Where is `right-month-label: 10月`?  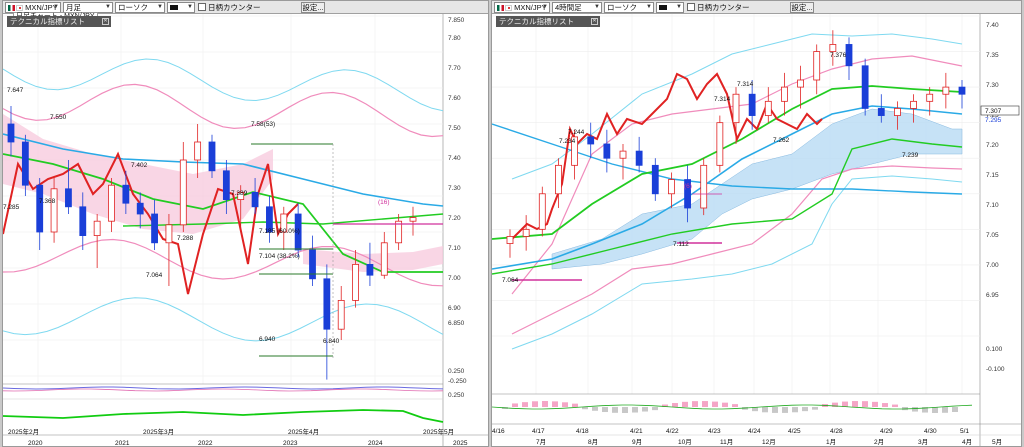 right-month-label: 10月 is located at coordinates (685, 442).